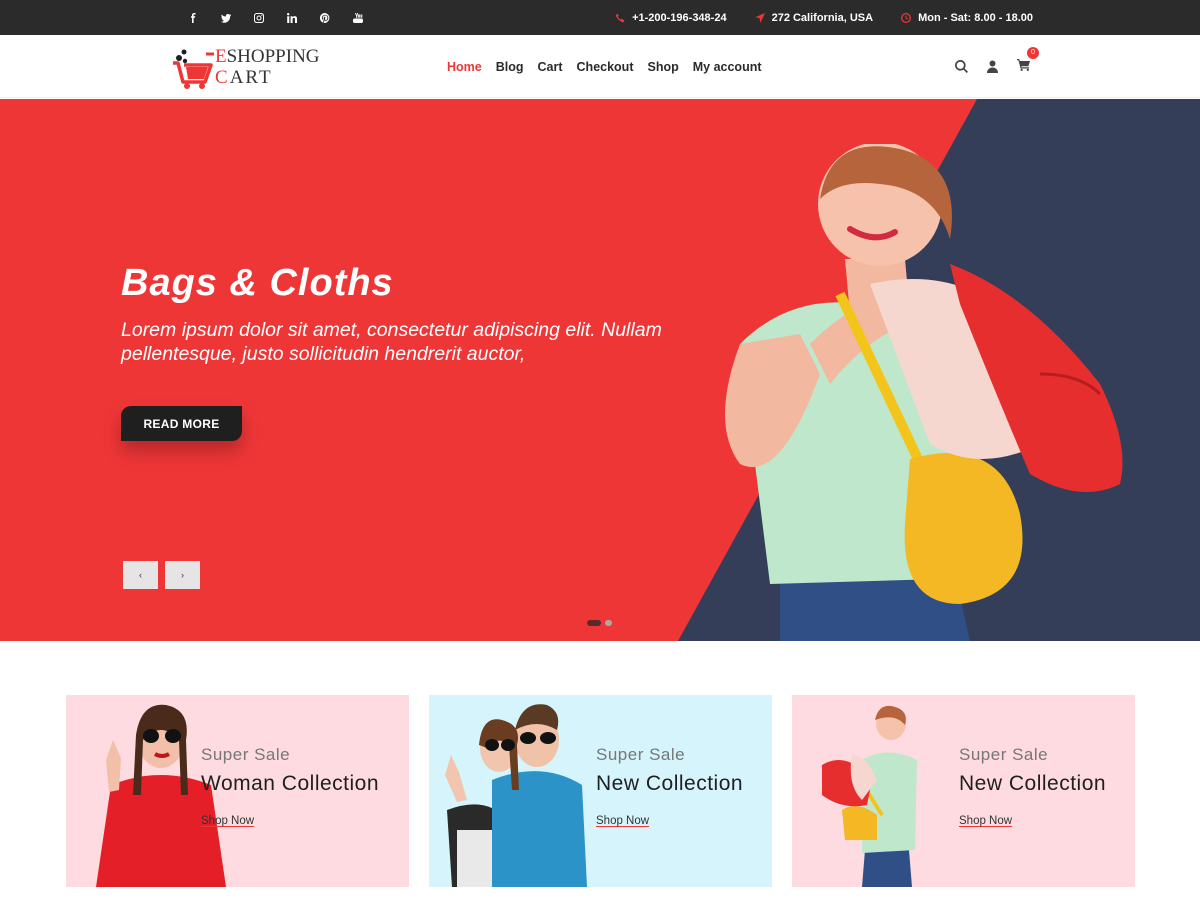 This screenshot has width=1200, height=900. I want to click on pinterest-icon, so click(324, 17).